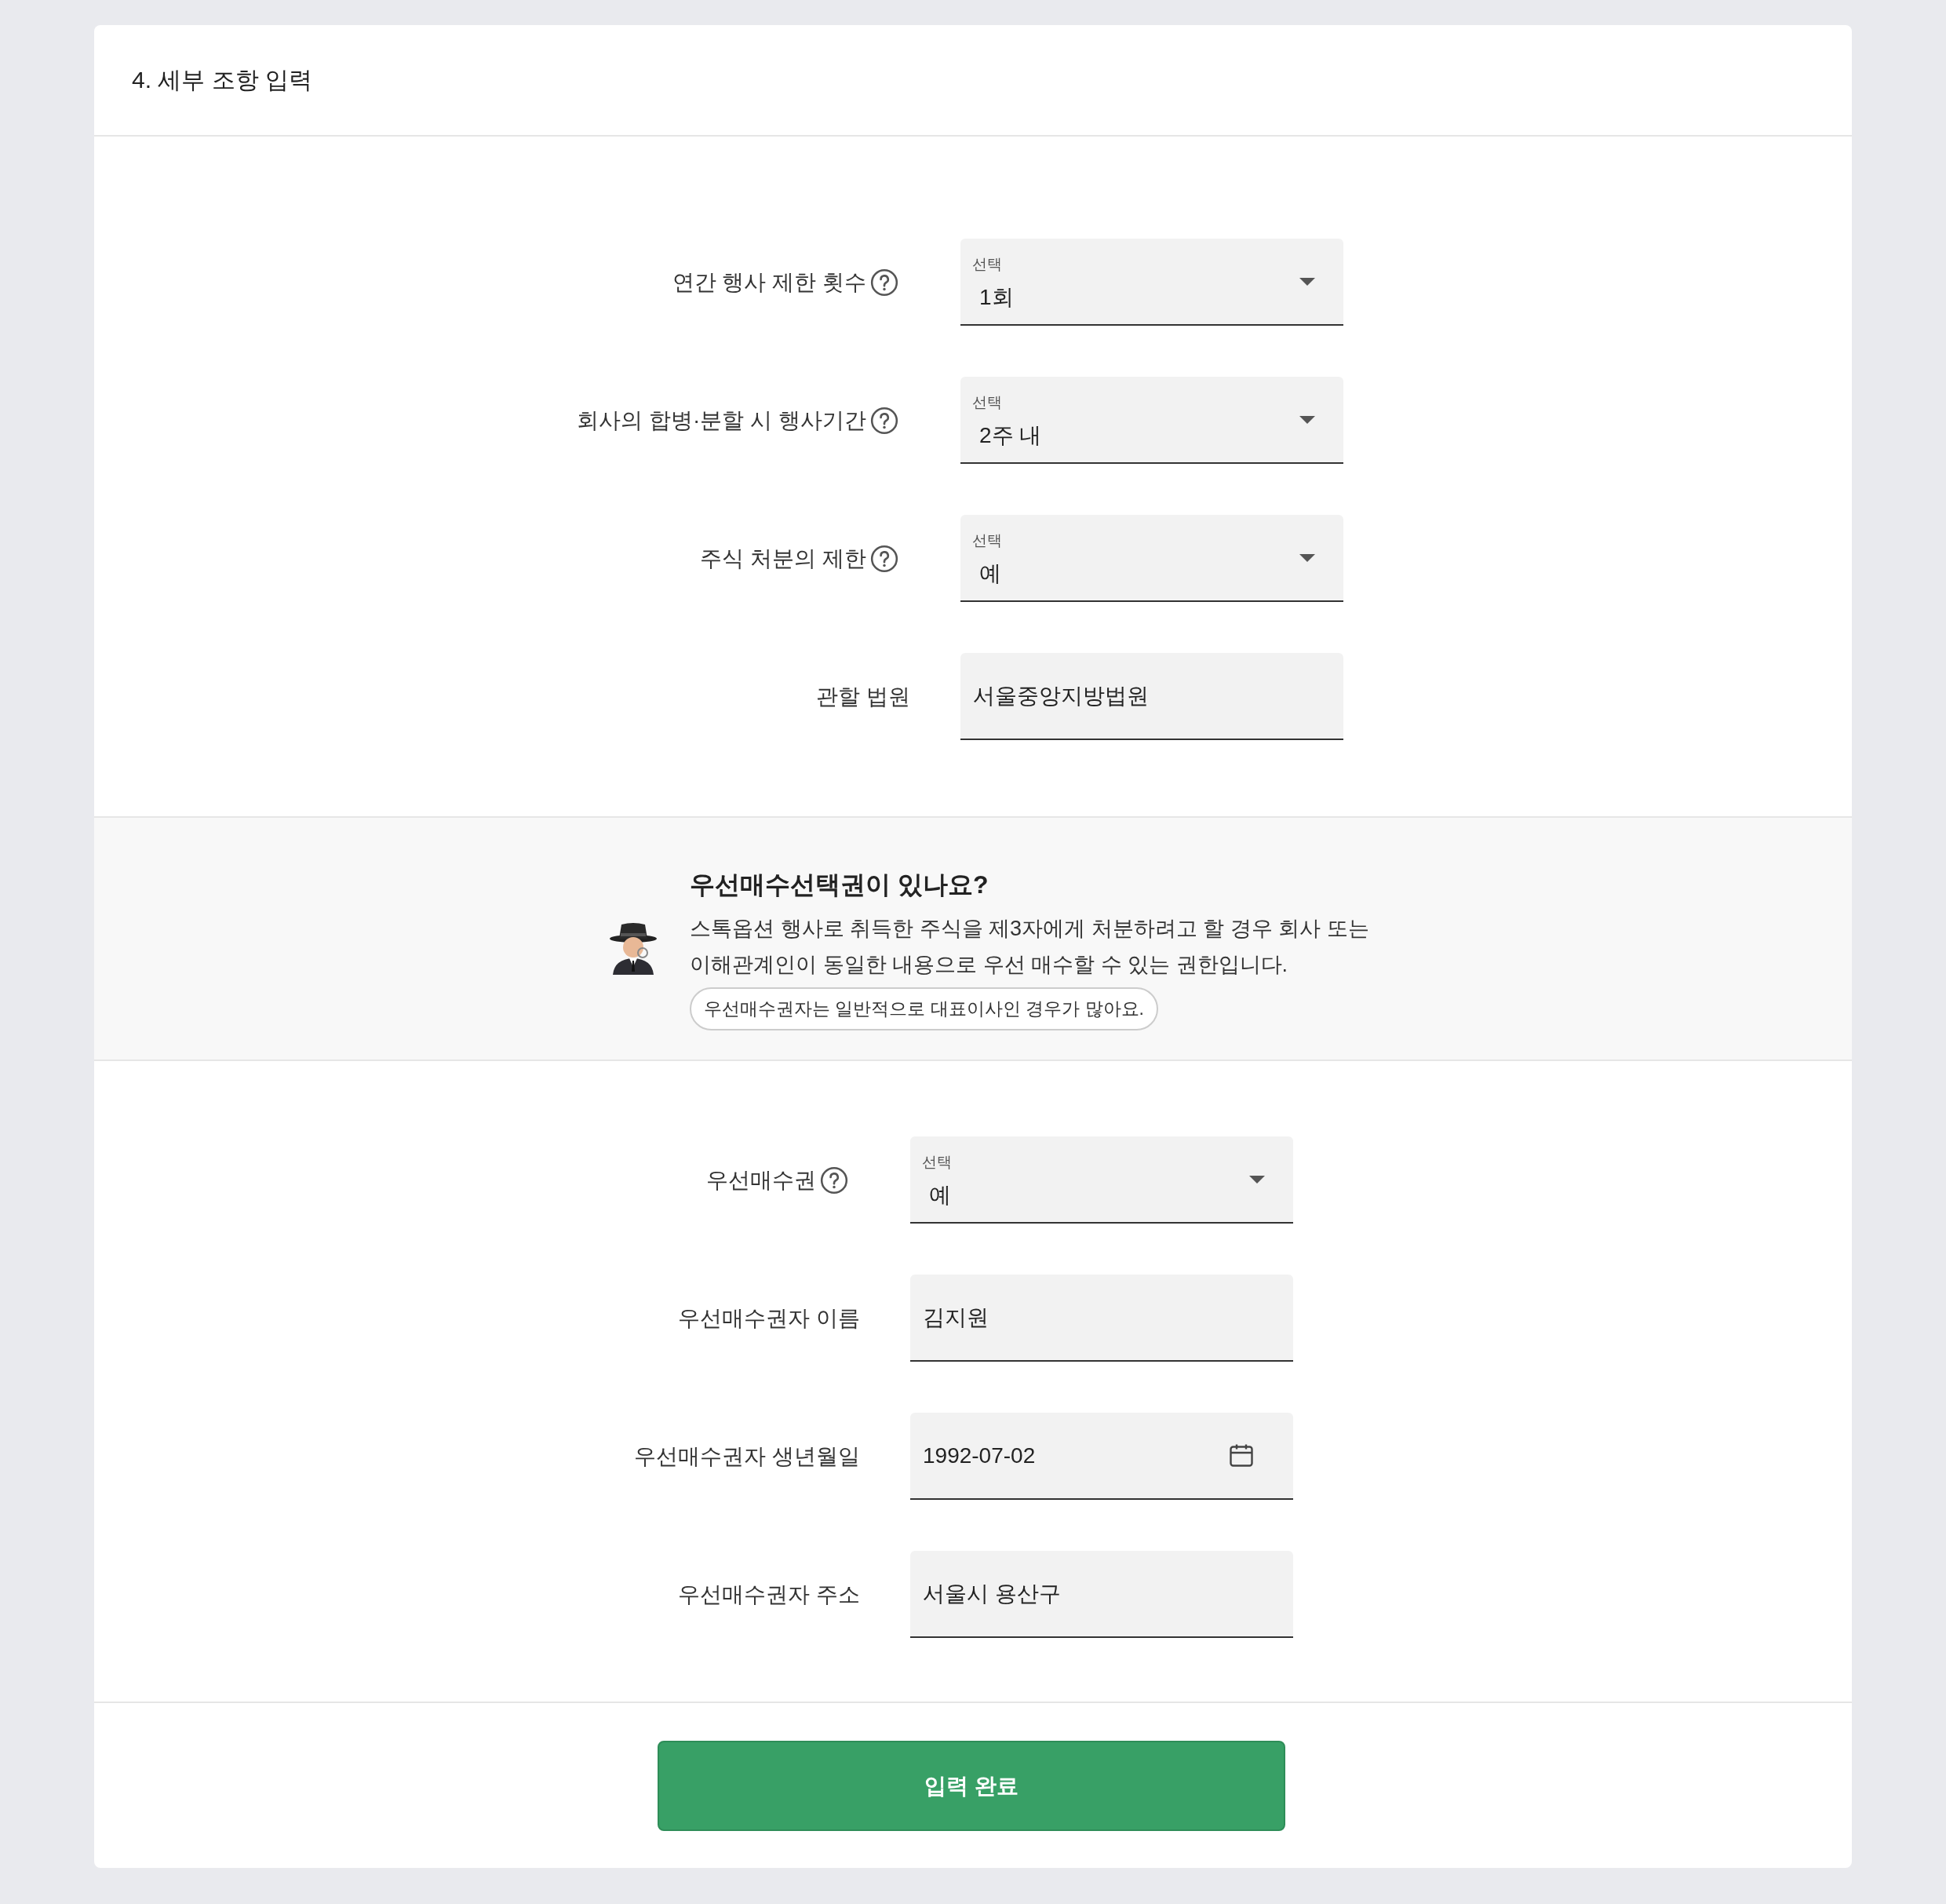  I want to click on info-text: 스톡옵션 행사로 취득한 주식을 제3자에게 처분하려고 할 경우 회사 또는 이해관계인이 동일한 내용으로 우선 매수할 수 있는 권한입니다., so click(1030, 946).